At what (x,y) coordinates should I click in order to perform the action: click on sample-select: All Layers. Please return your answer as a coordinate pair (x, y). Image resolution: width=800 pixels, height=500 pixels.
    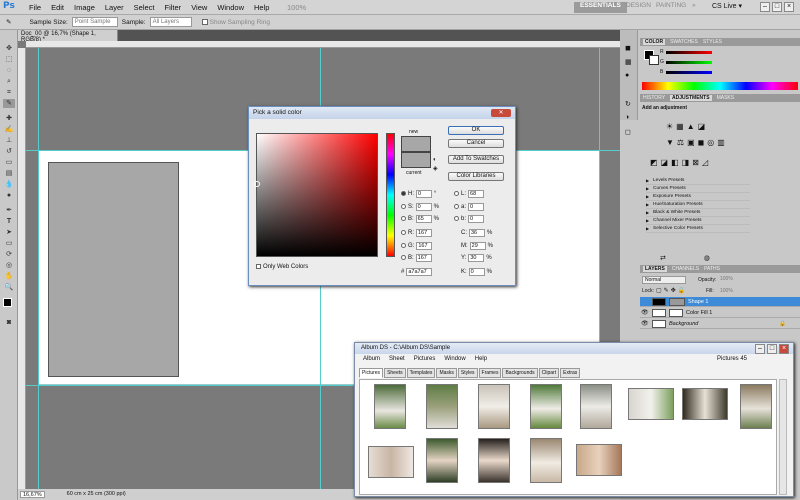
    Looking at the image, I should click on (170, 22).